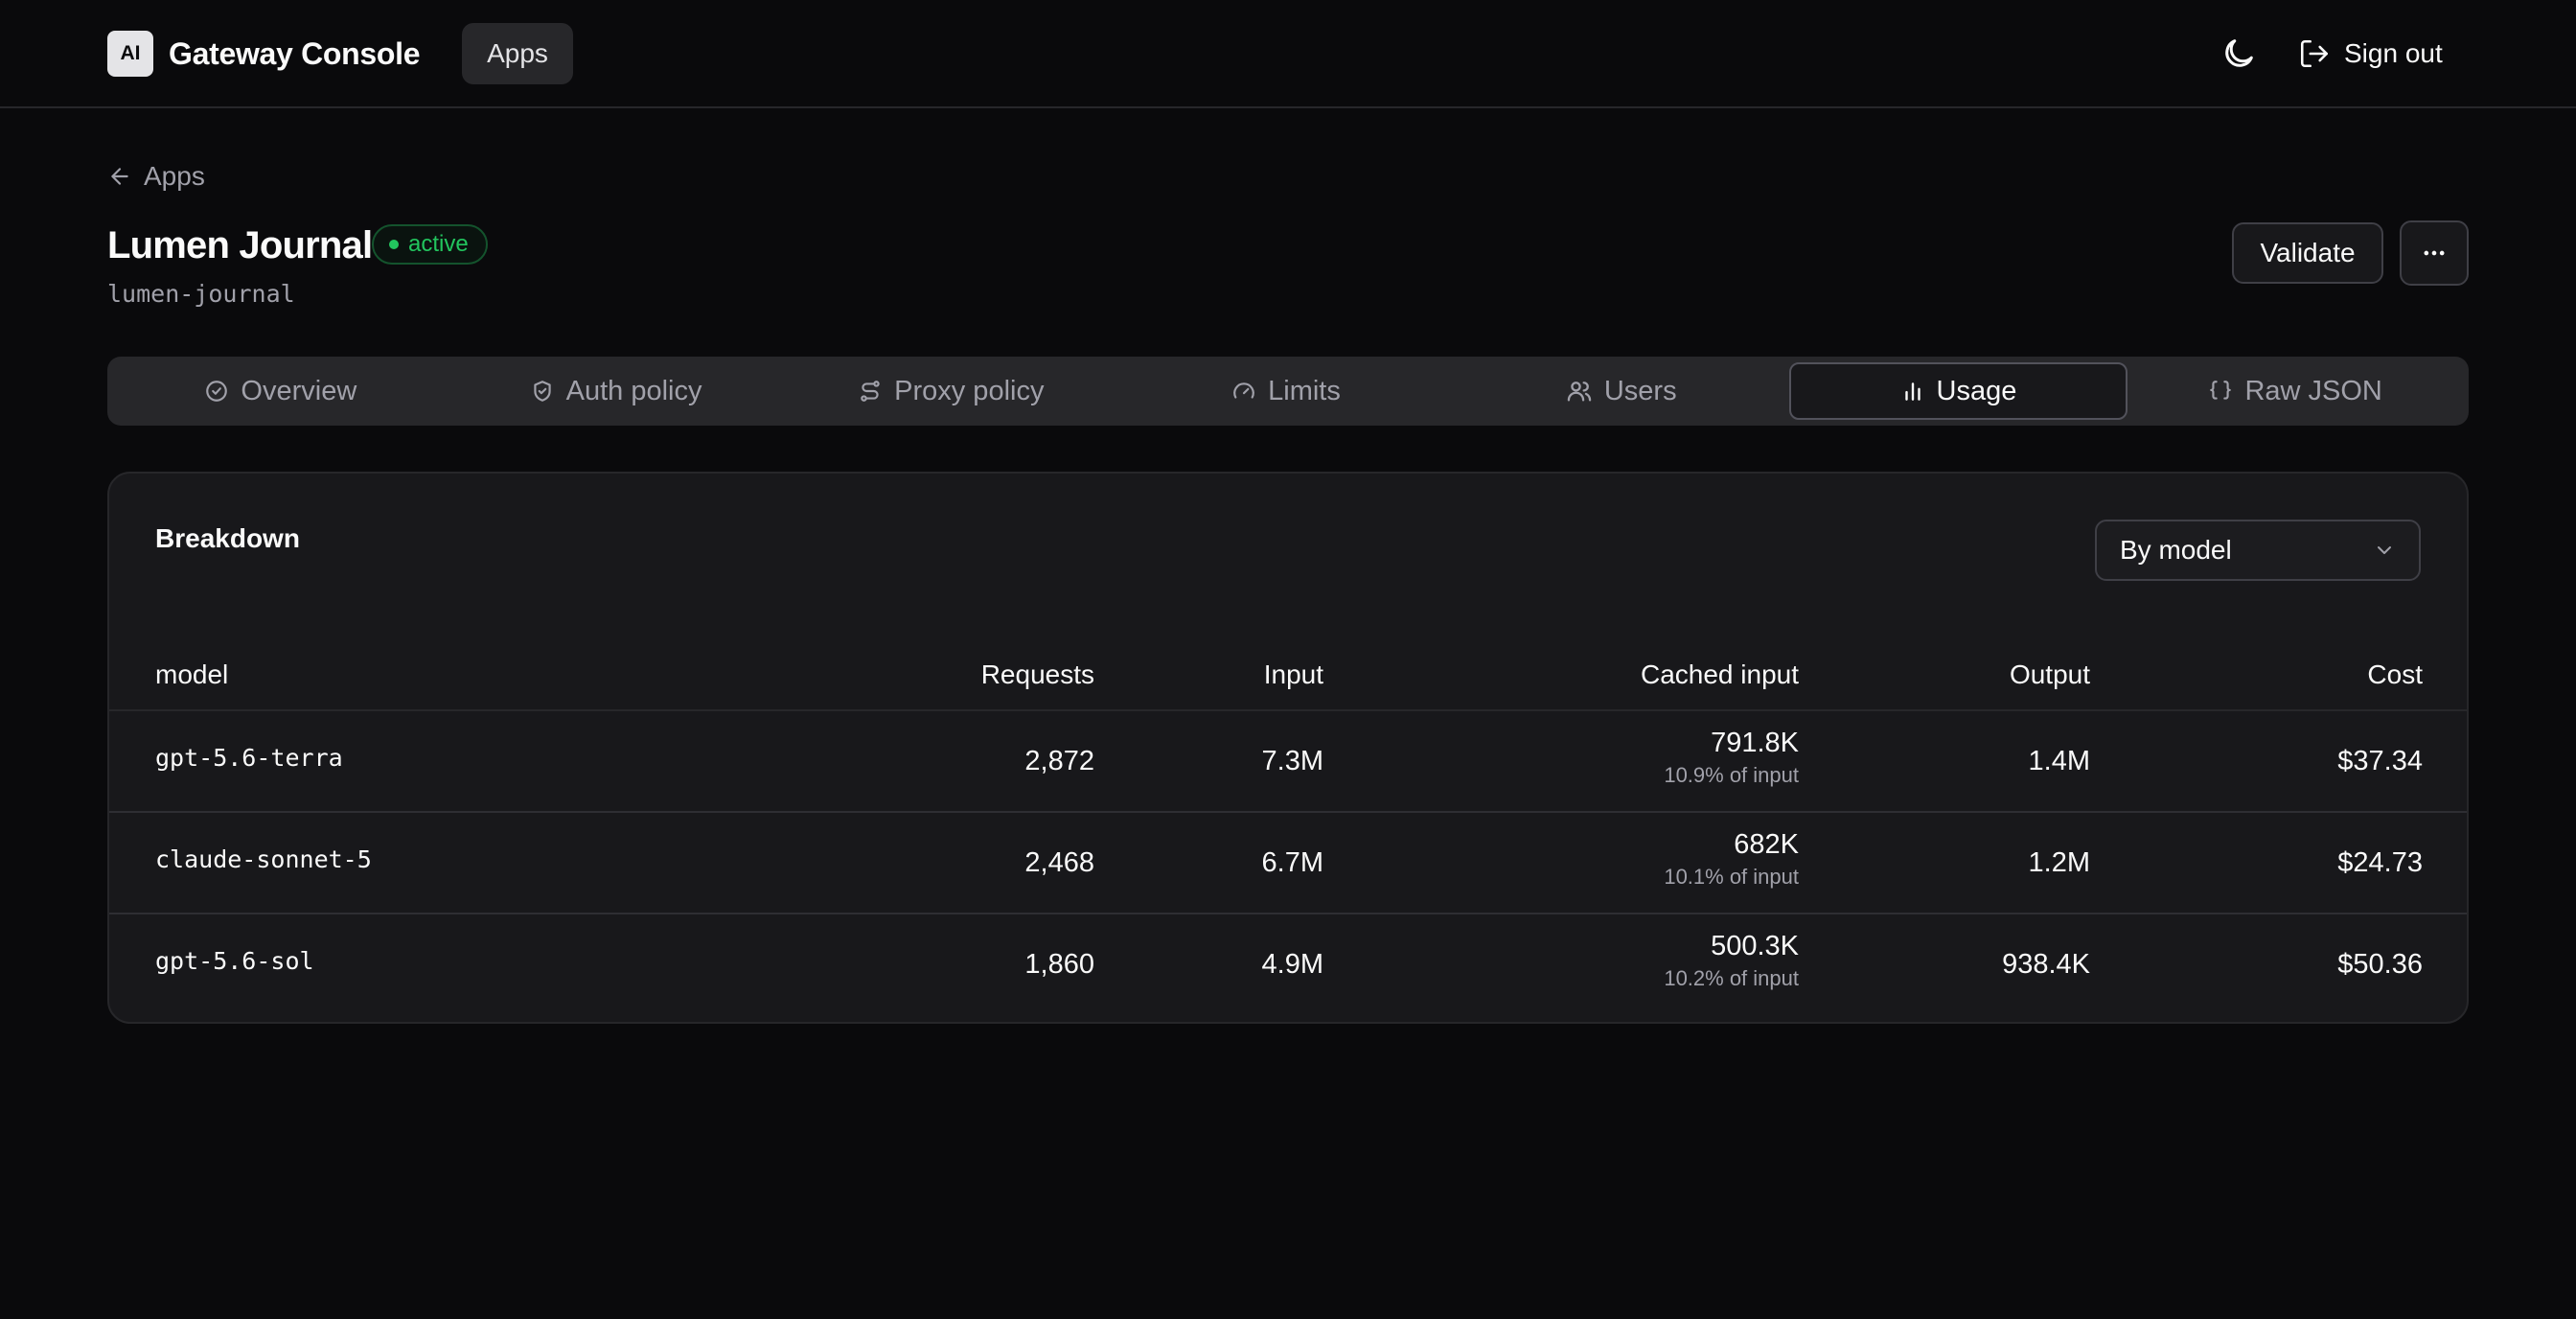 The height and width of the screenshot is (1319, 2576). I want to click on gauge-icon, so click(1243, 390).